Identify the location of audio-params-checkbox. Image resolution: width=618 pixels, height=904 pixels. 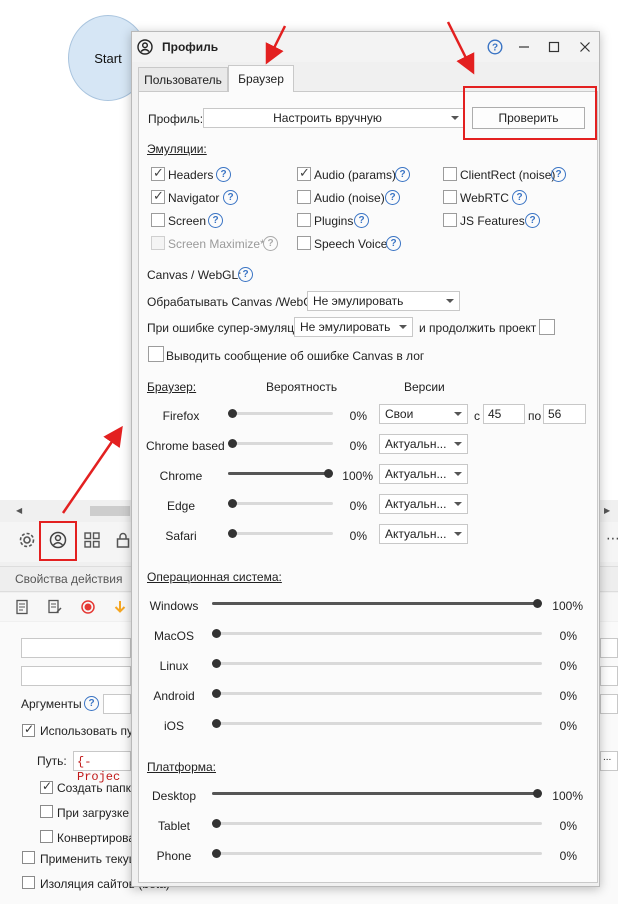
(304, 173).